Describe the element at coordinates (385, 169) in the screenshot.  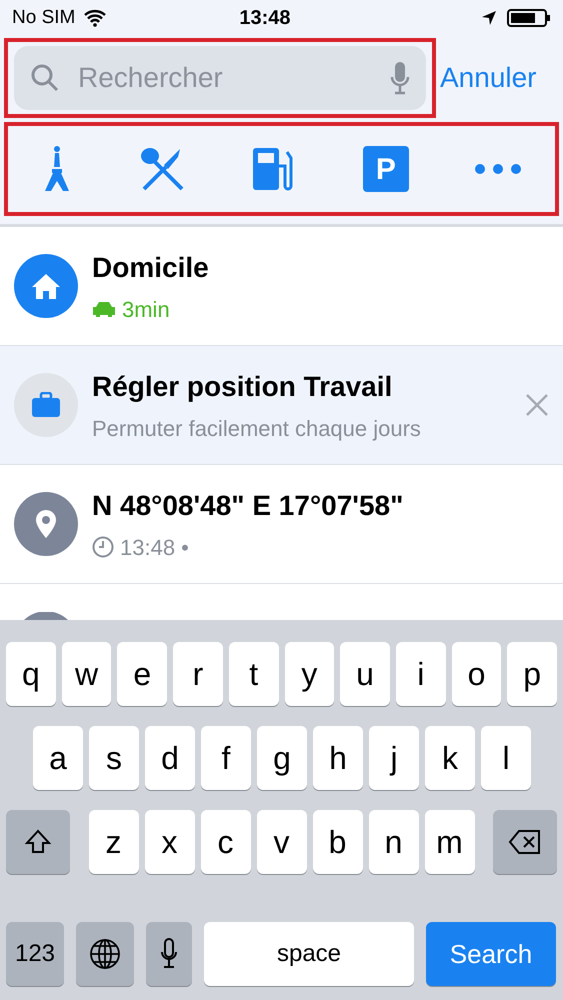
I see `parking-icon: P` at that location.